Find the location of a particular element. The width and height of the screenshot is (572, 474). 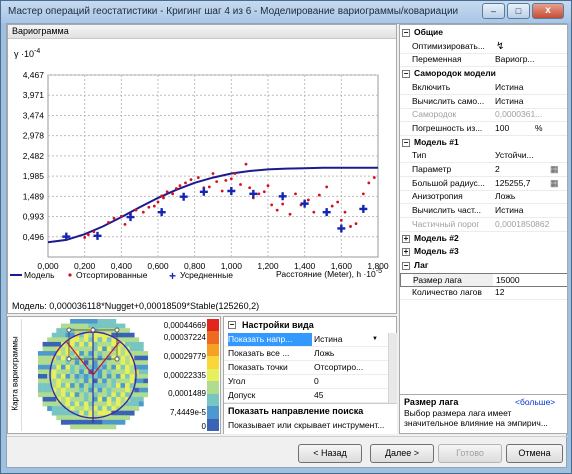

property-category-model1: − Модель #1 is located at coordinates (483, 142).